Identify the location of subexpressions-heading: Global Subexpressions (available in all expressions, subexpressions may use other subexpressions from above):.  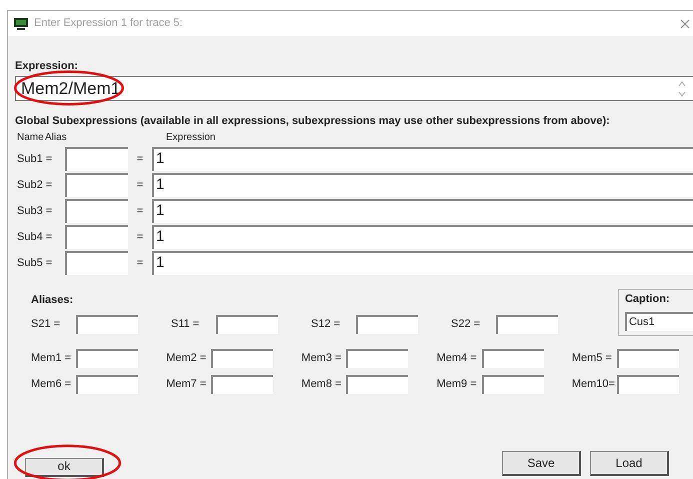
(313, 121).